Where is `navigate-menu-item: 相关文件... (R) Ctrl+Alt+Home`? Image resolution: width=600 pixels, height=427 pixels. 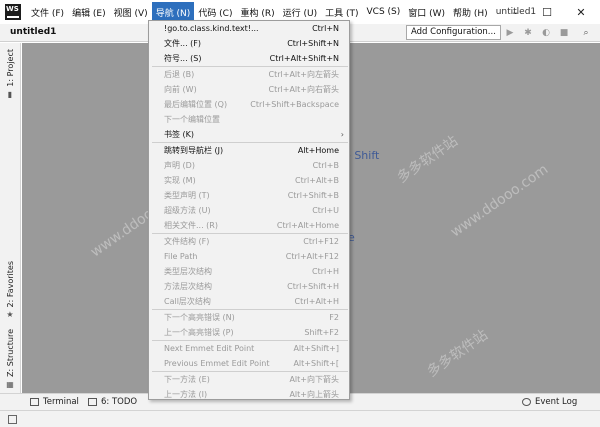 navigate-menu-item: 相关文件... (R) Ctrl+Alt+Home is located at coordinates (249, 225).